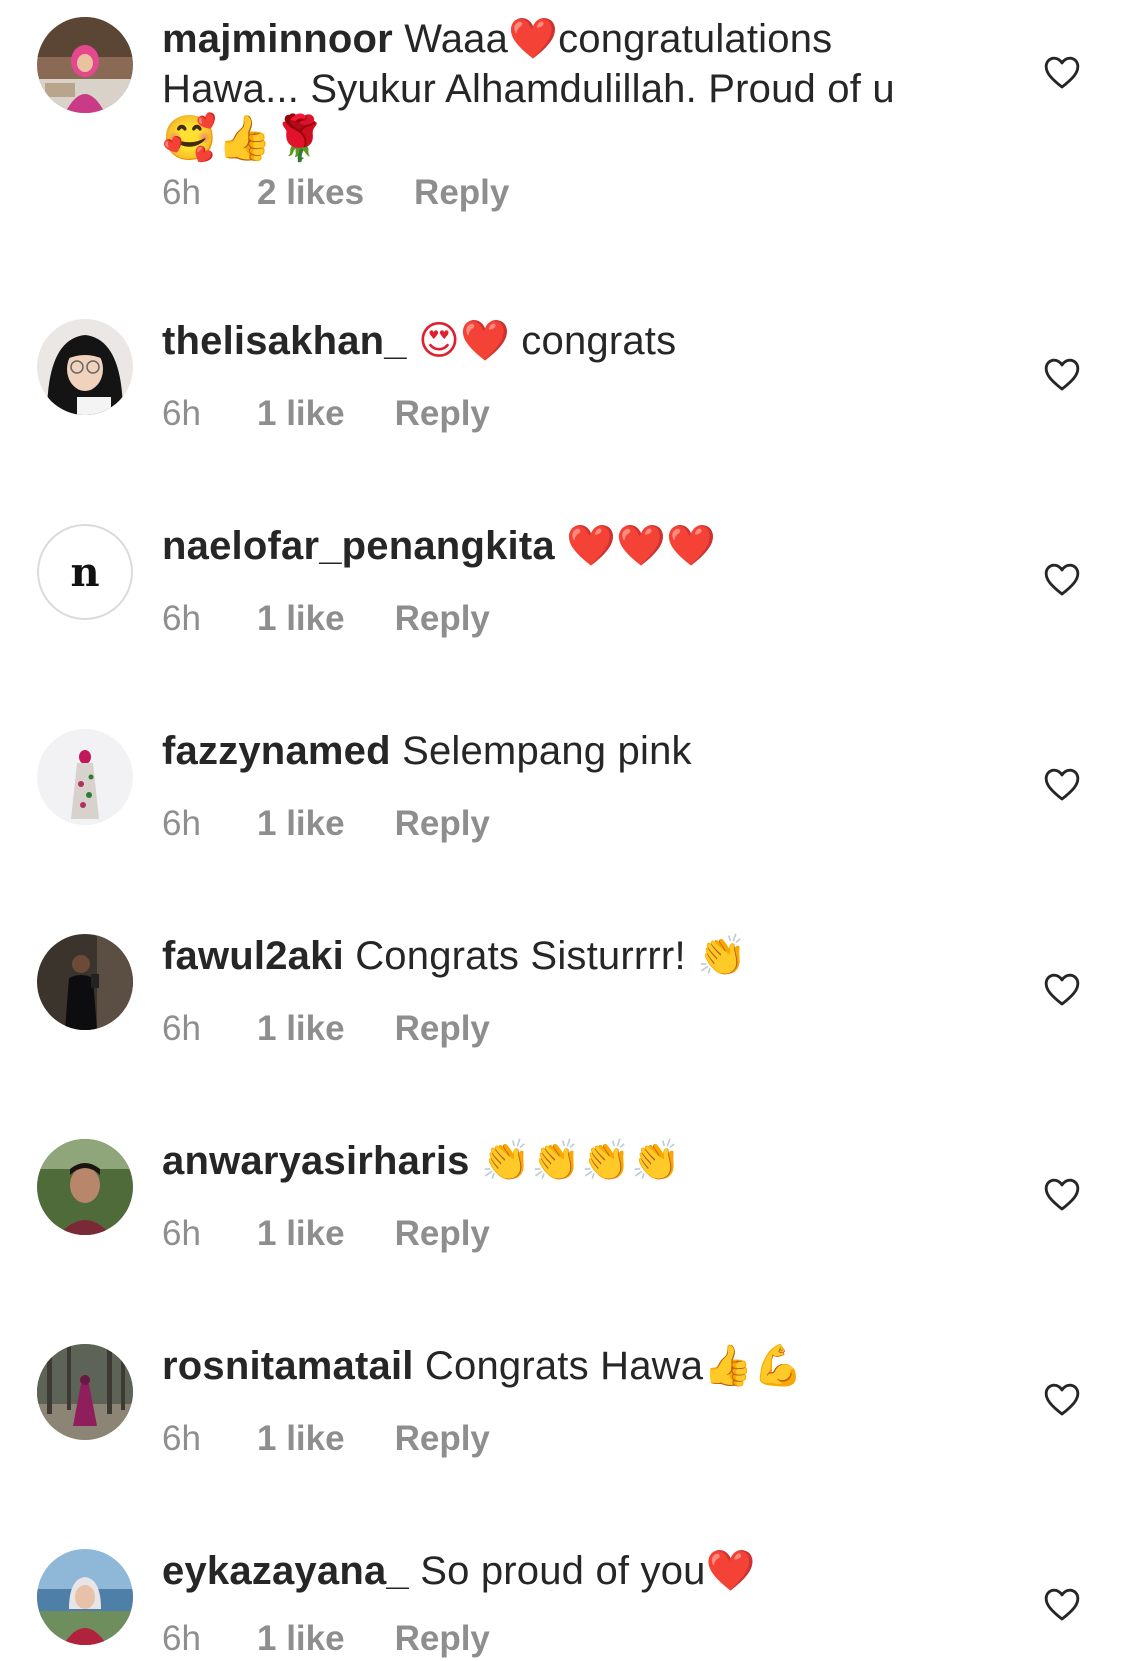 The image size is (1125, 1661). I want to click on avatar: n, so click(85, 572).